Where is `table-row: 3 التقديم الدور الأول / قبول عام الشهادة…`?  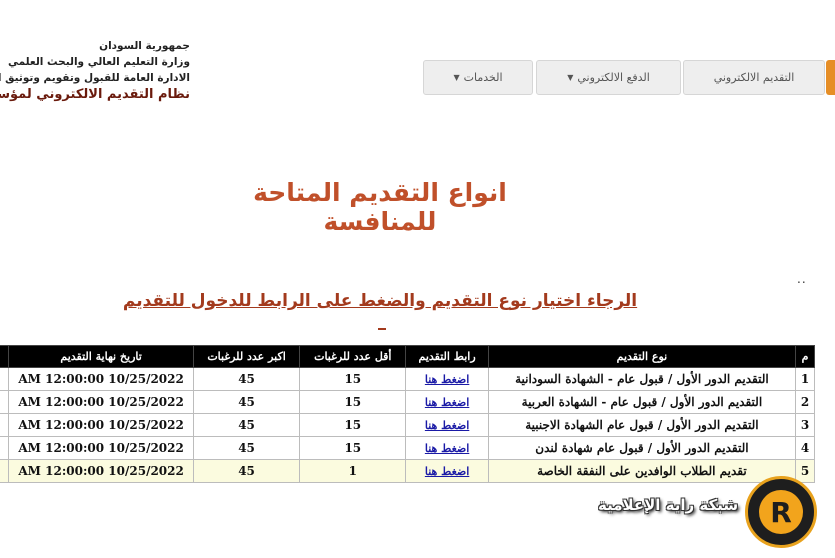 table-row: 3 التقديم الدور الأول / قبول عام الشهادة… is located at coordinates (407, 425).